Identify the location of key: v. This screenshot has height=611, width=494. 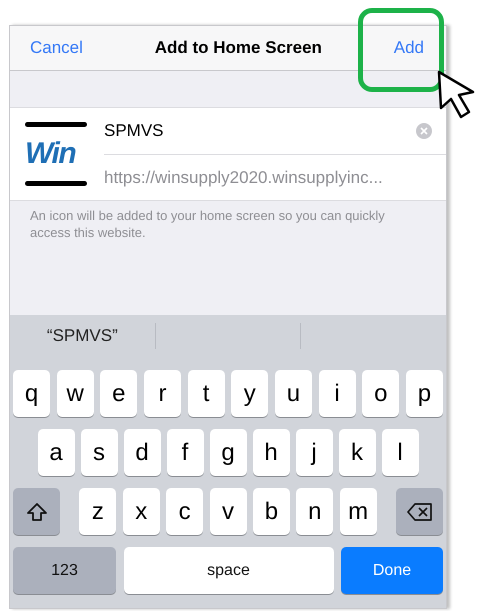
(228, 511).